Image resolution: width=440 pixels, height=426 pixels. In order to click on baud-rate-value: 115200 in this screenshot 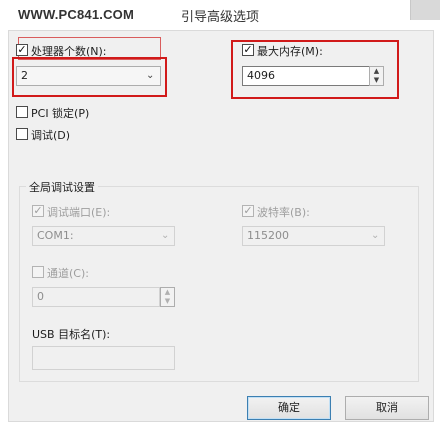, I will do `click(268, 235)`.